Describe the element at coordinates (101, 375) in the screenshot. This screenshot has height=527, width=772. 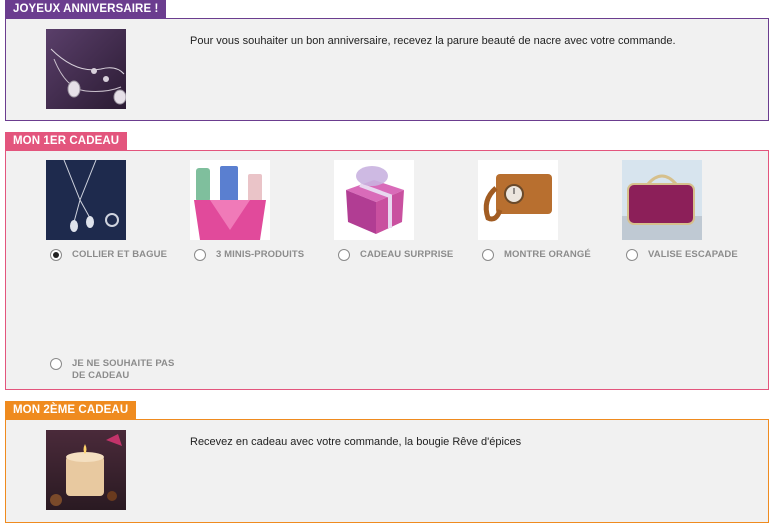
I see `no-gift-label-line2: DE CADEAU` at that location.